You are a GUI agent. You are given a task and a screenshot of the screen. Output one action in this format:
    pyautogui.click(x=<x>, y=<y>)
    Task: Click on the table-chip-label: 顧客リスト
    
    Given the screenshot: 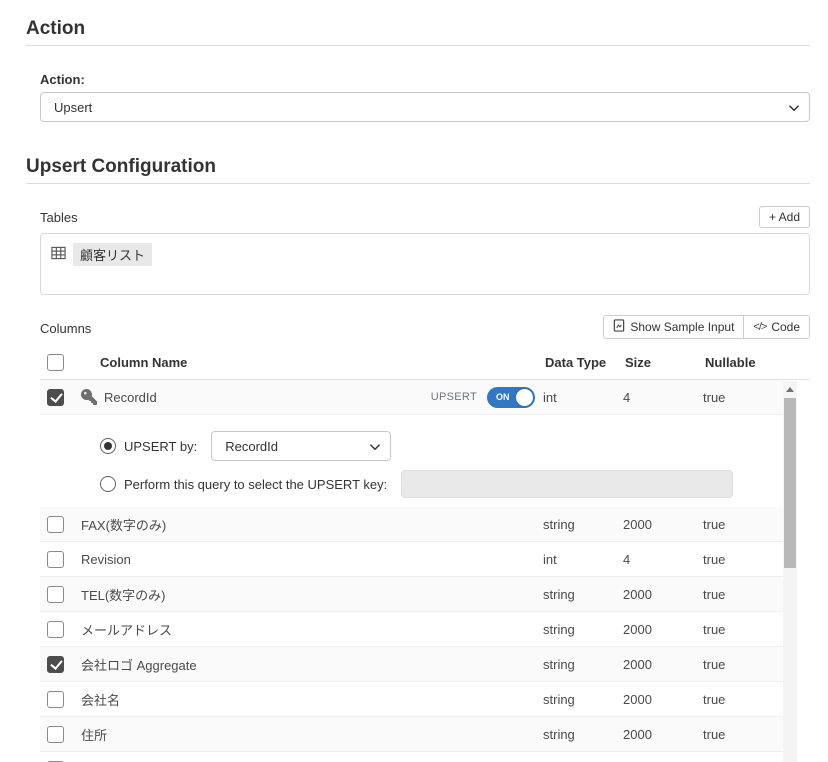 What is the action you would take?
    pyautogui.click(x=113, y=254)
    